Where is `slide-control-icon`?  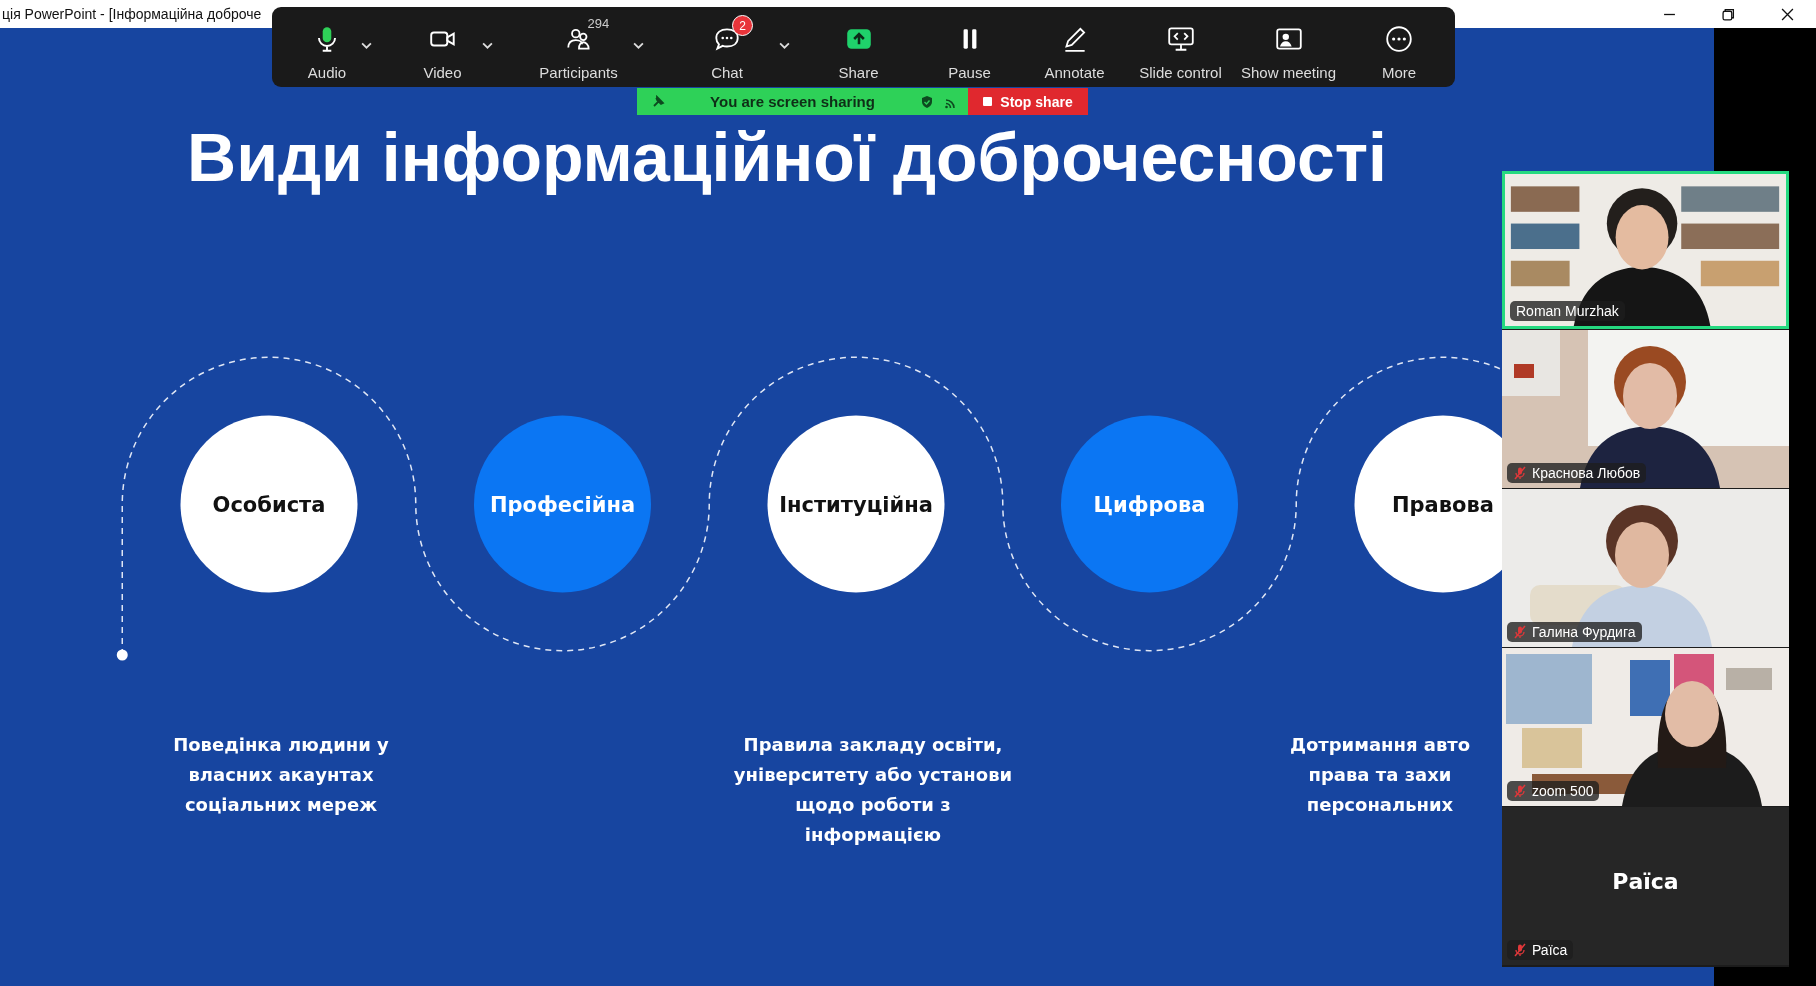
slide-control-icon is located at coordinates (1180, 39).